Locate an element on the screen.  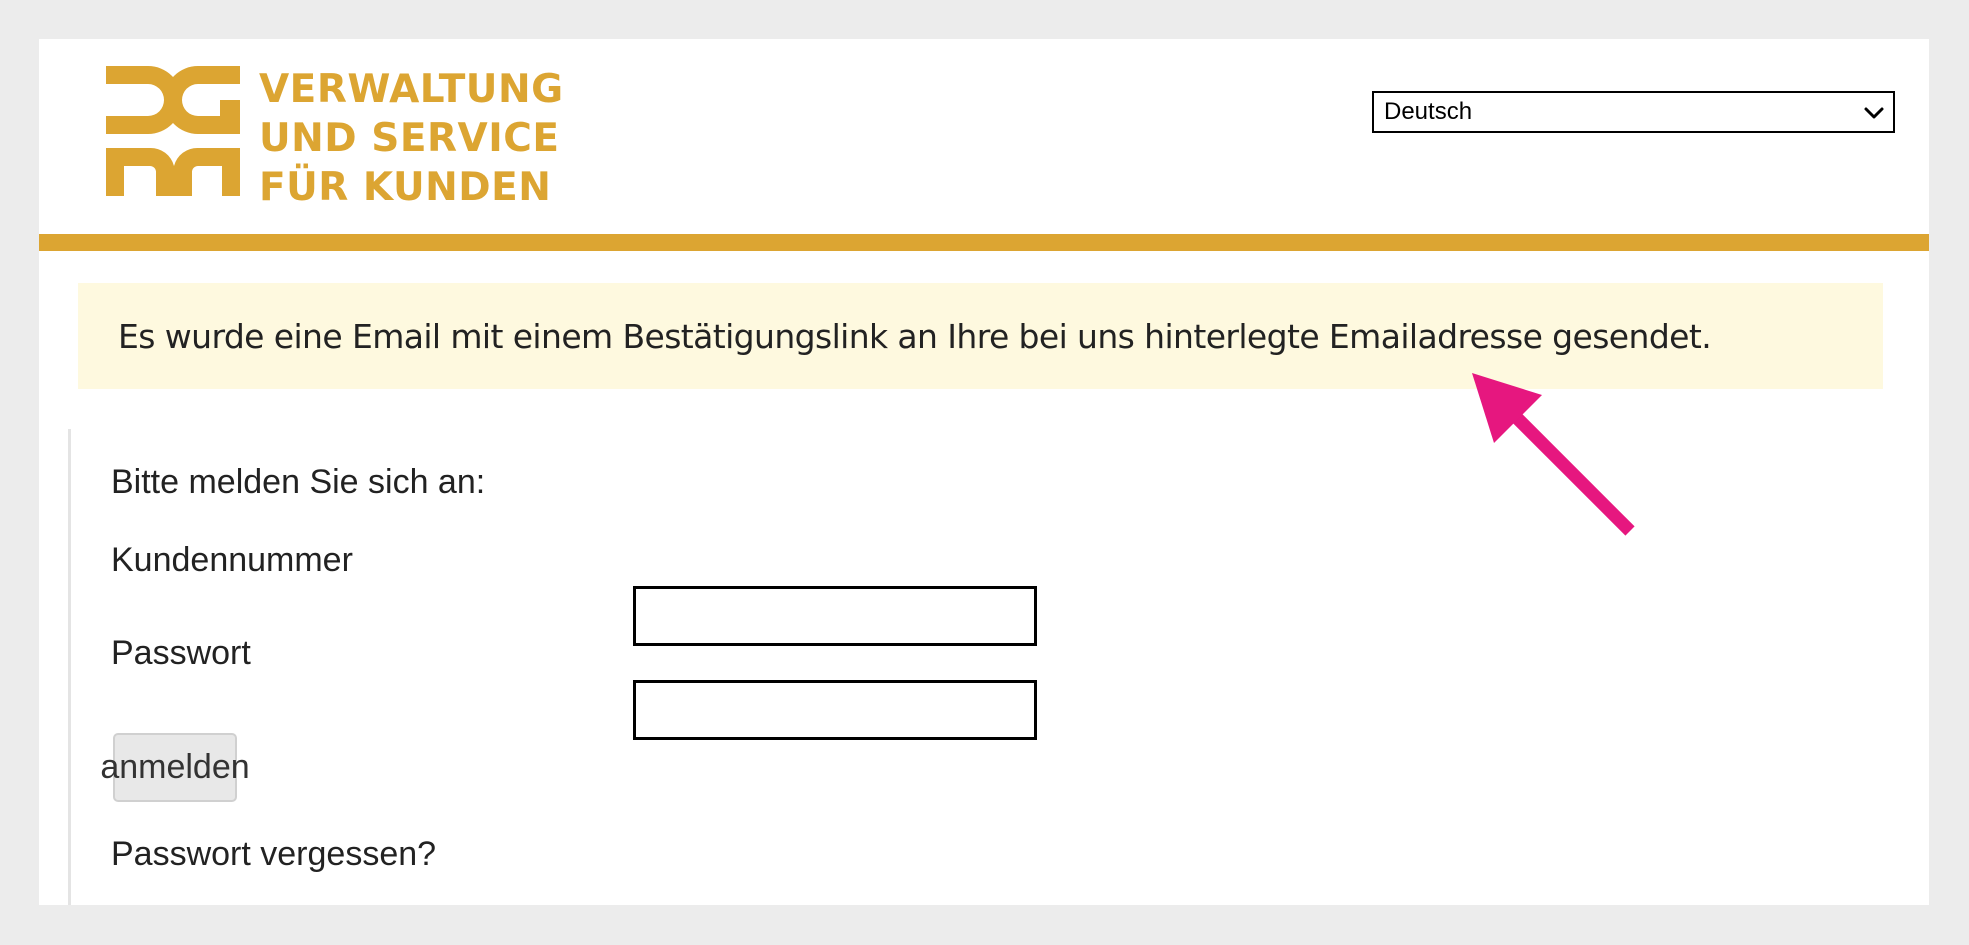
logo: VERWALTUNG UND SERVICE FÜR KUNDEN is located at coordinates (344, 139).